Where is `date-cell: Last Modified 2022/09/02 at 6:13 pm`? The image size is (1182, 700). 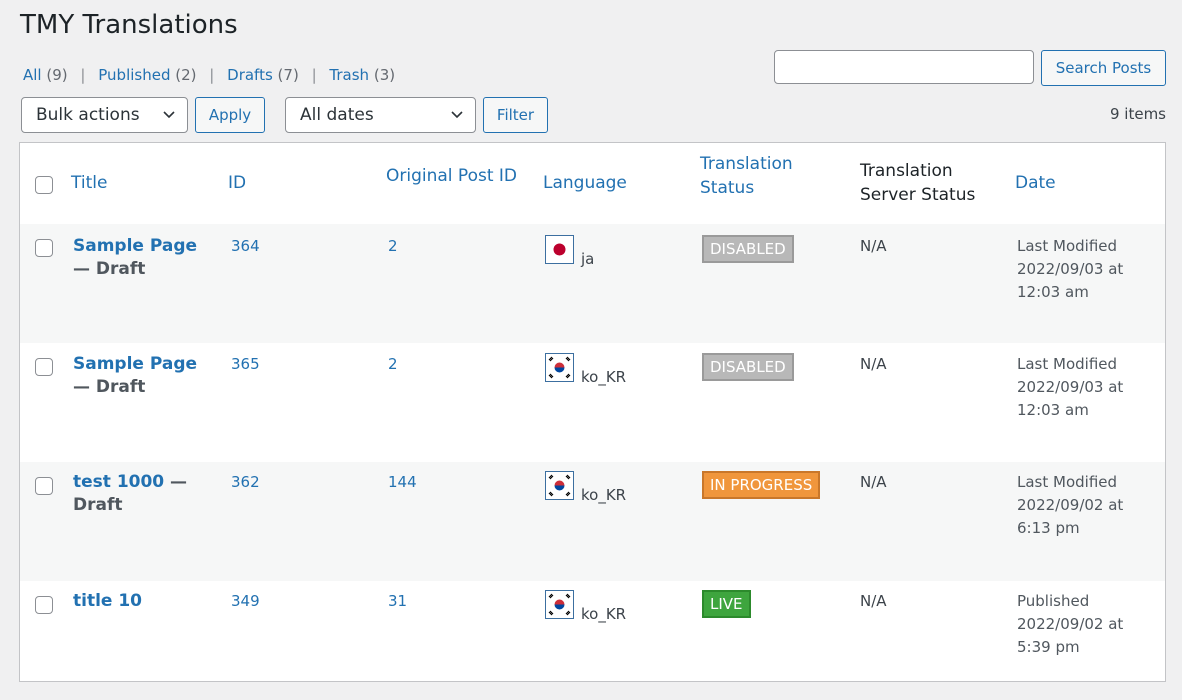
date-cell: Last Modified 2022/09/02 at 6:13 pm is located at coordinates (1070, 505).